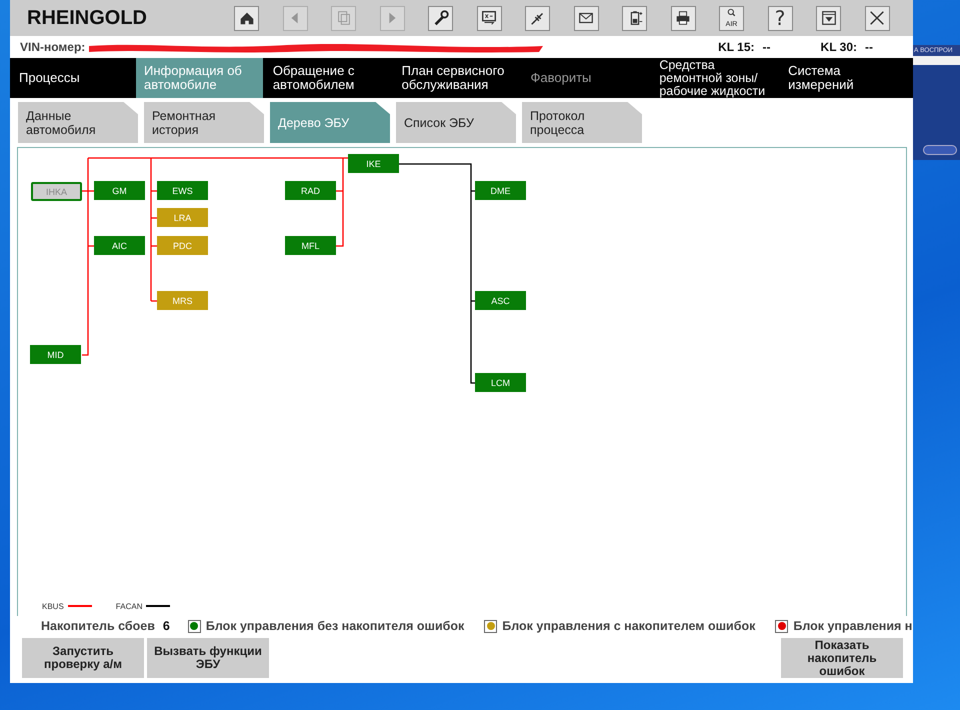  I want to click on printer-icon, so click(683, 18).